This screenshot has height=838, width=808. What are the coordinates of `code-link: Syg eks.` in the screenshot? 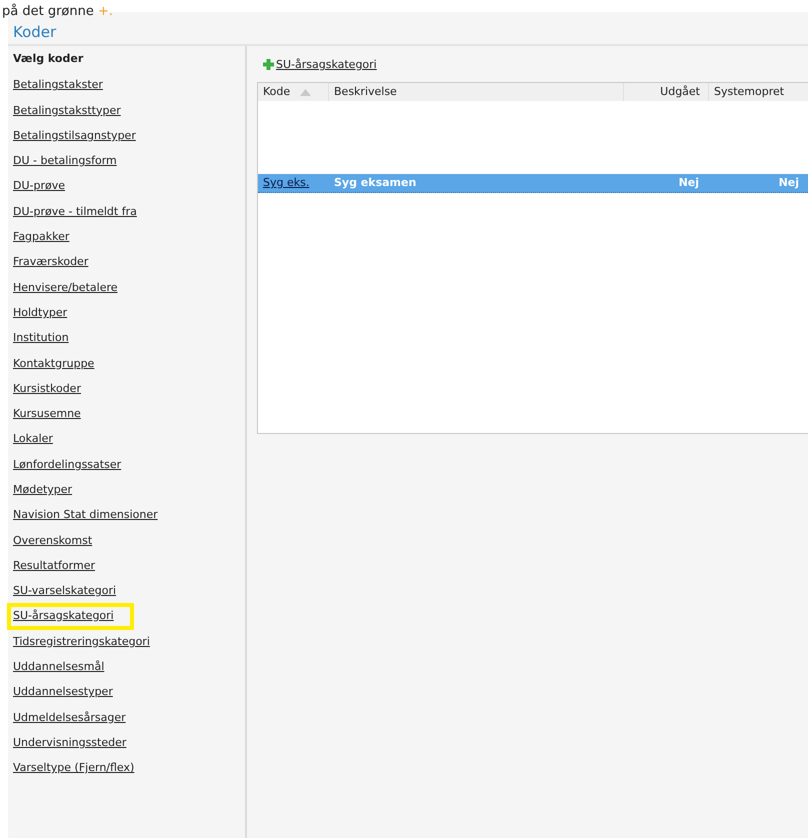 It's located at (293, 183).